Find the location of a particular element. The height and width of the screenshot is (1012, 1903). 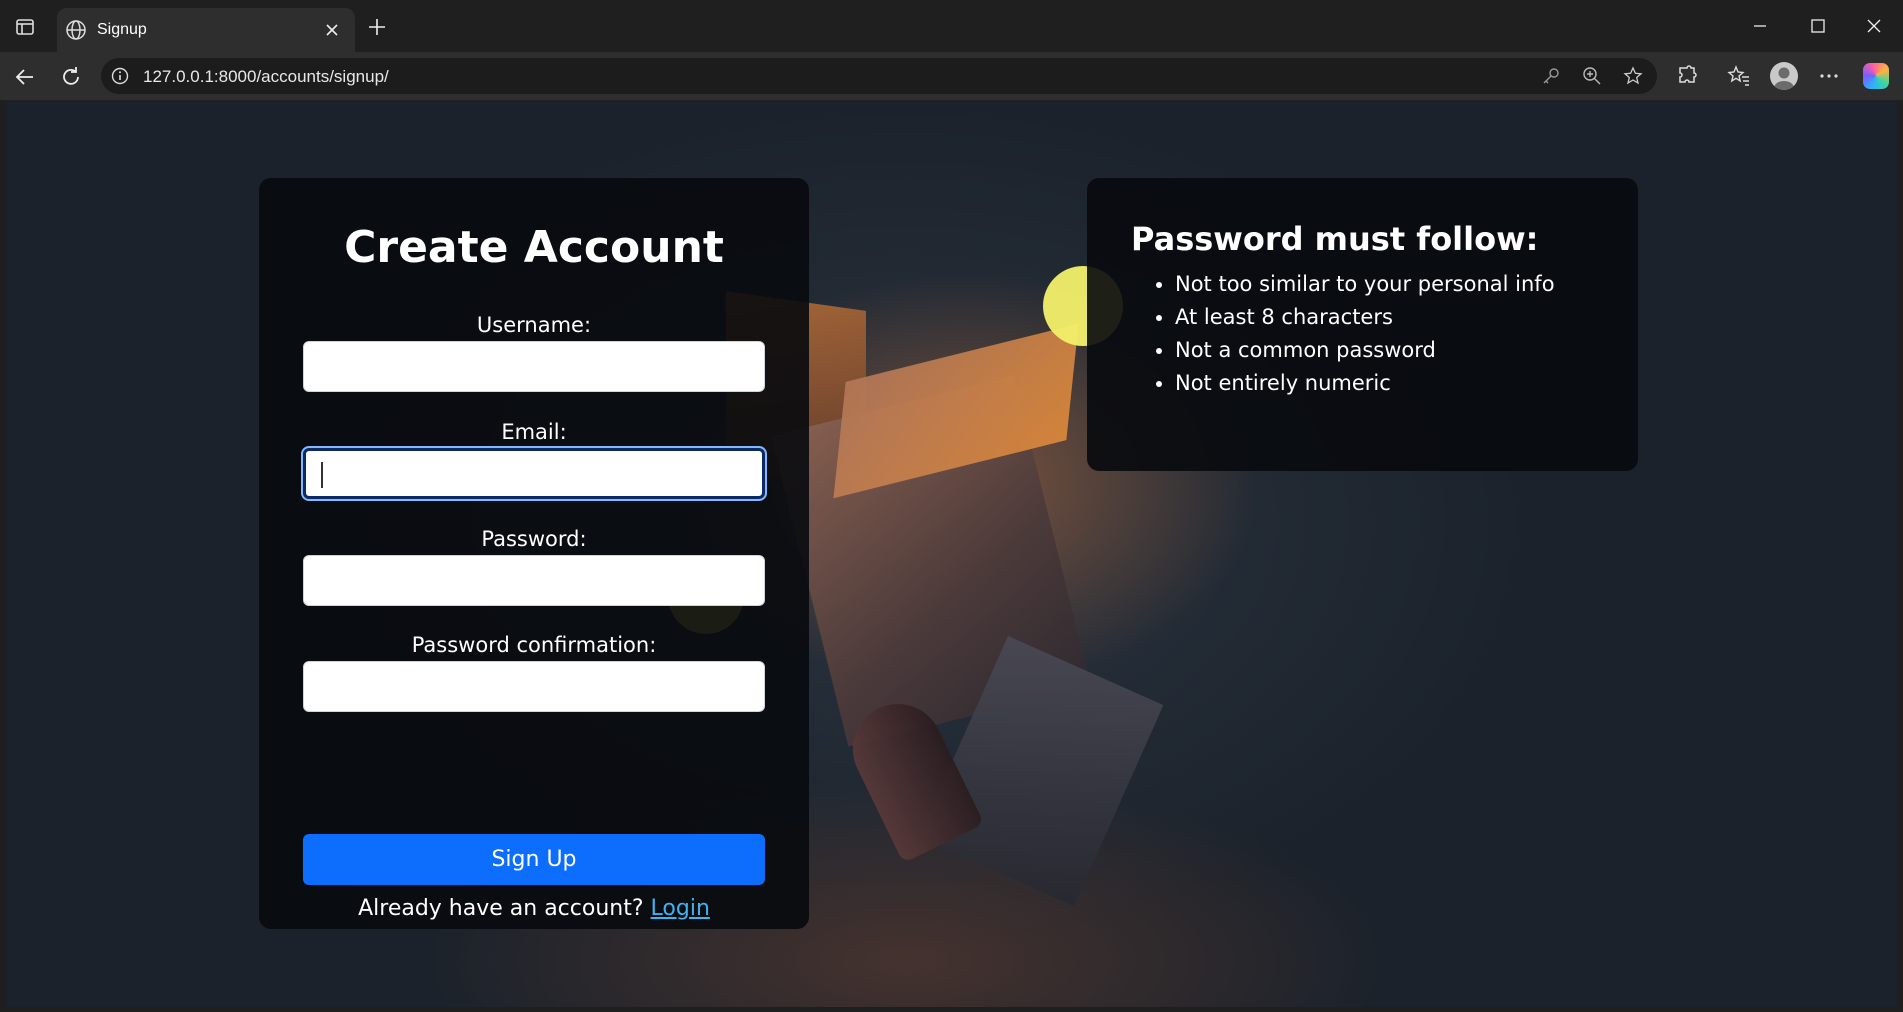

more-options-icon is located at coordinates (1829, 76).